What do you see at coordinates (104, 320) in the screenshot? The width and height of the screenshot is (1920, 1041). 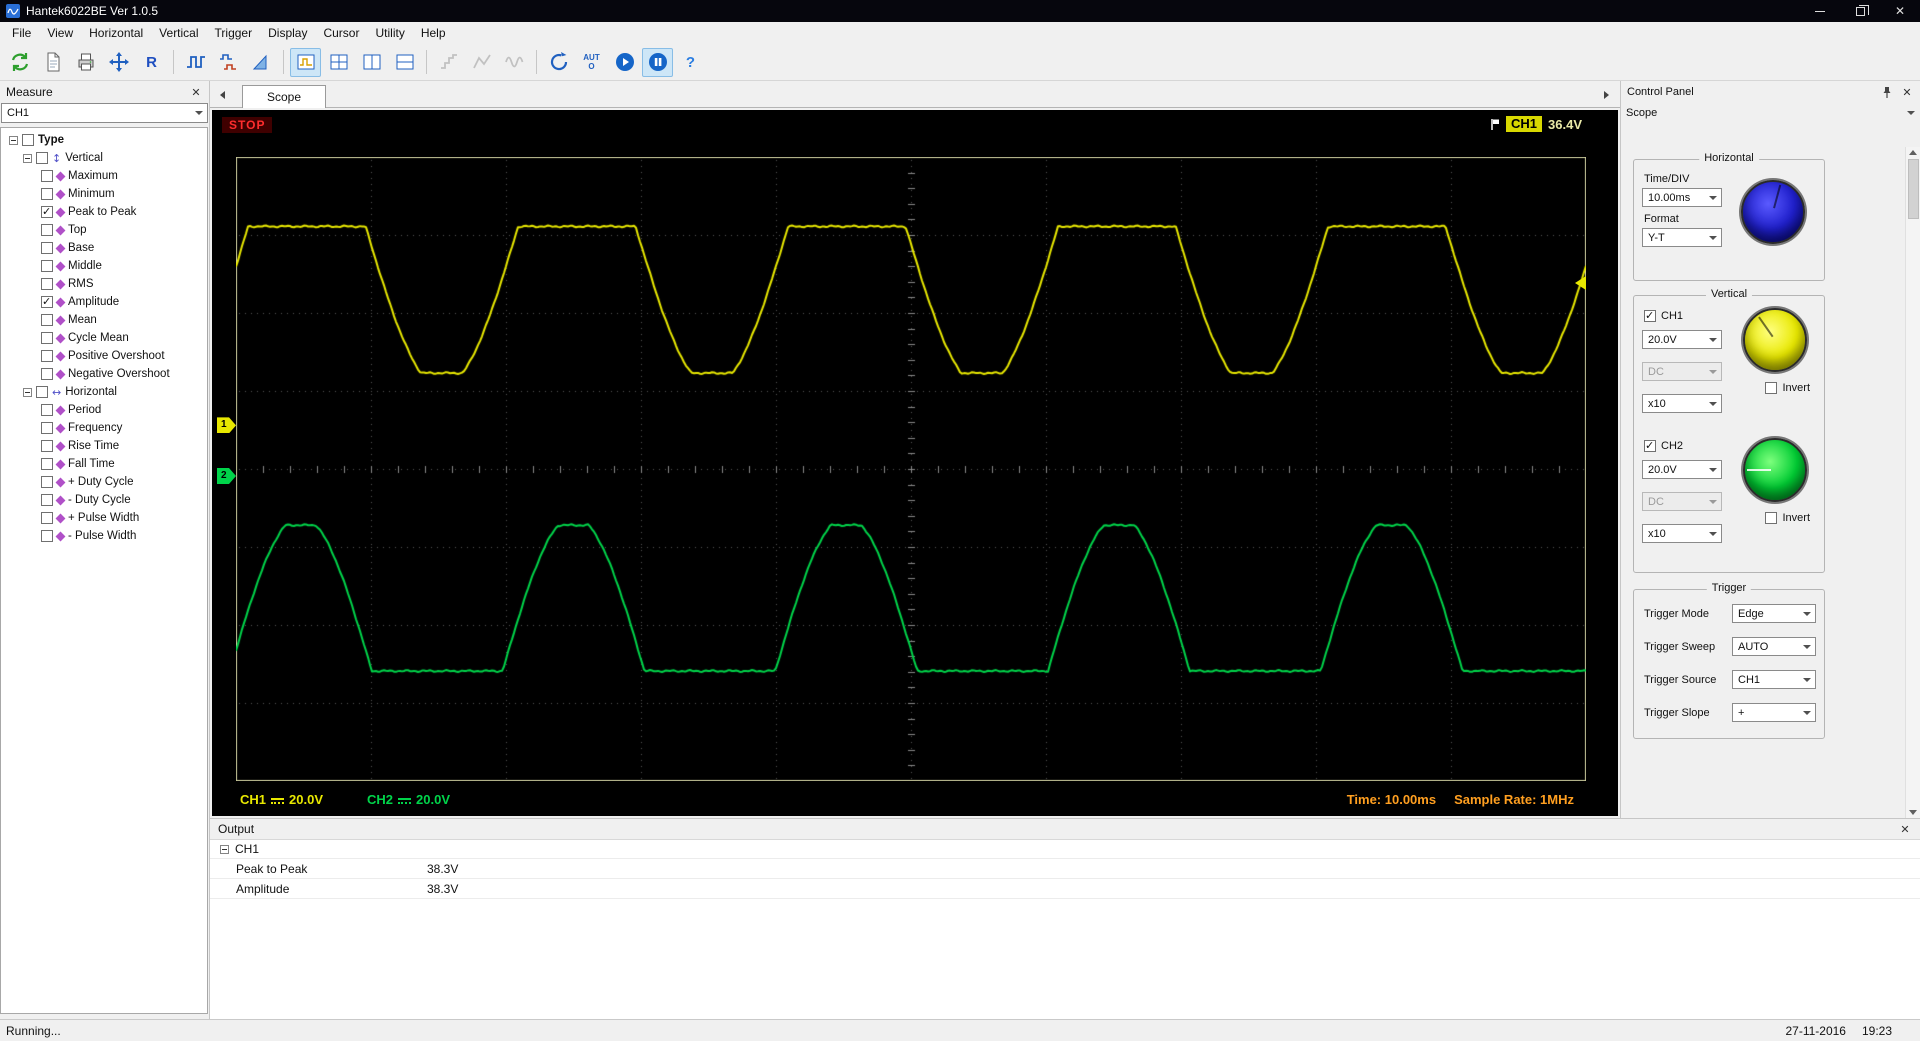 I see `measure-item: Mean` at bounding box center [104, 320].